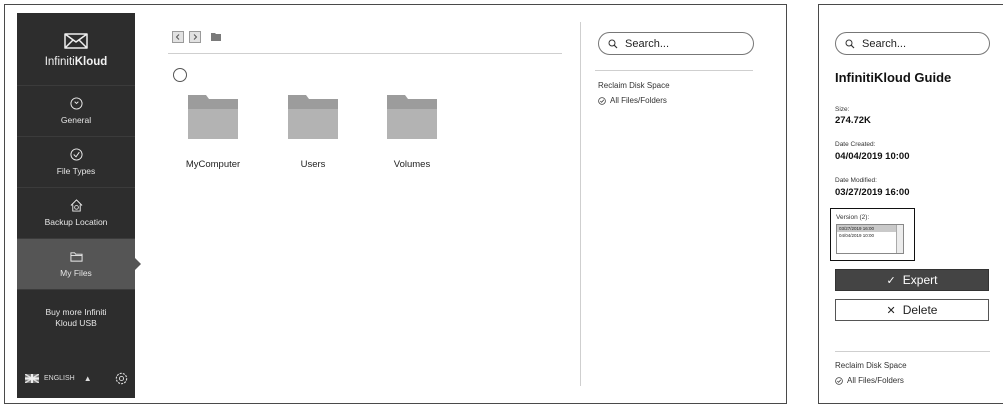 This screenshot has height=408, width=1003. Describe the element at coordinates (842, 109) in the screenshot. I see `size-label: Size:` at that location.